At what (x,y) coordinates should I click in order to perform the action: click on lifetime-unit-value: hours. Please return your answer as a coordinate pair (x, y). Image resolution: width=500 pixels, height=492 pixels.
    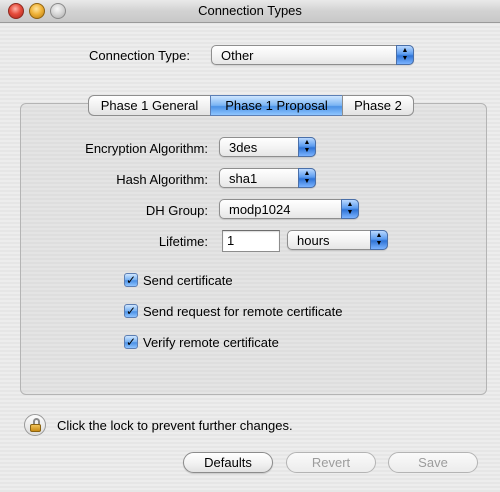
    Looking at the image, I should click on (313, 240).